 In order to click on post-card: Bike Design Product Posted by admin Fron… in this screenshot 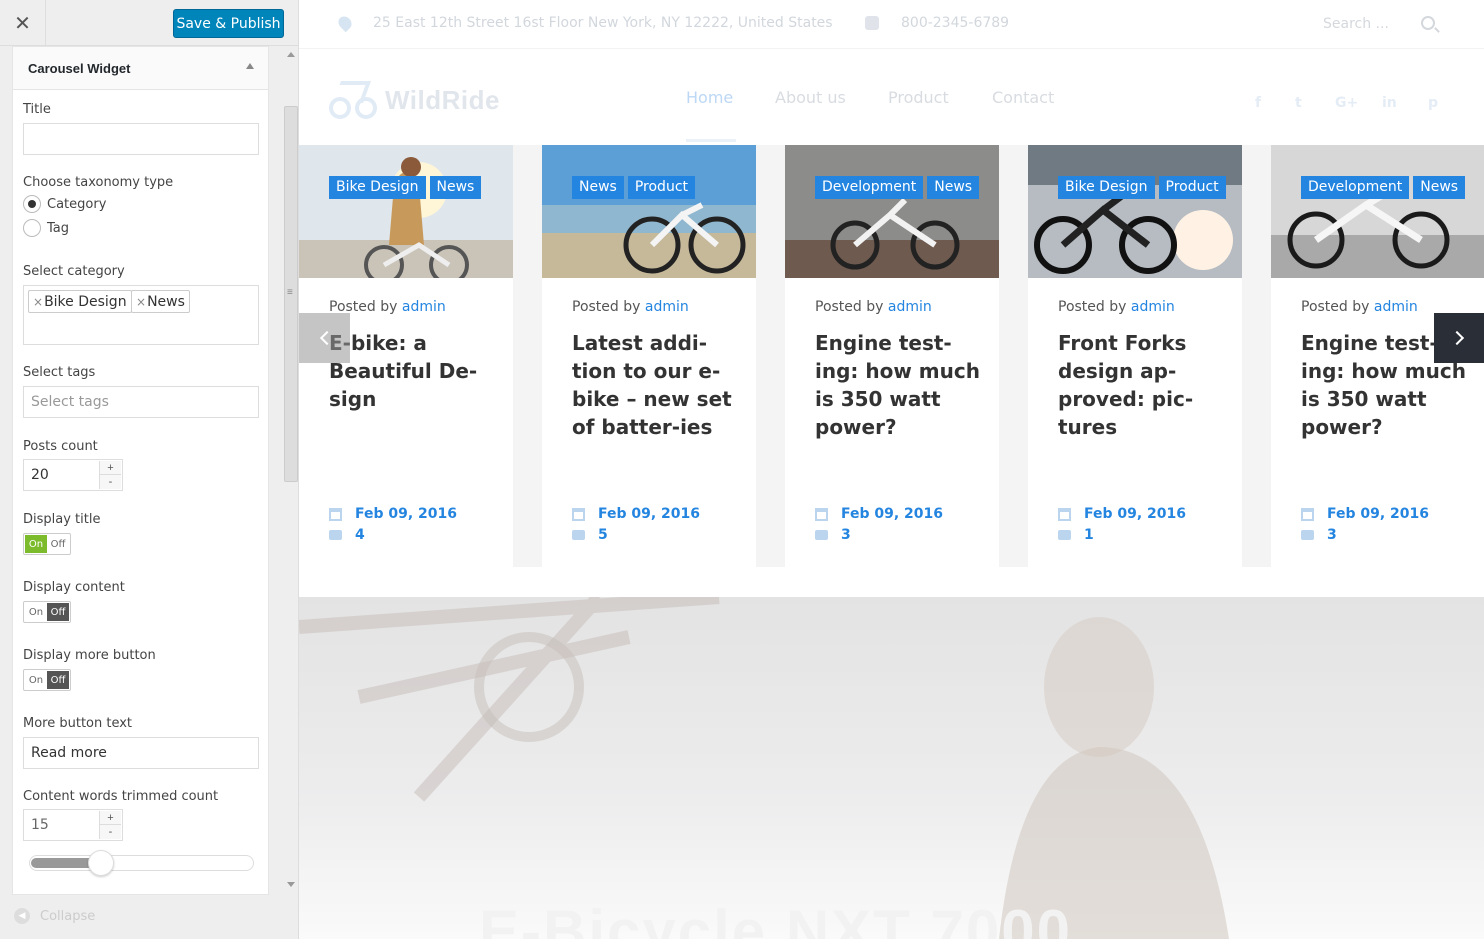, I will do `click(1135, 356)`.